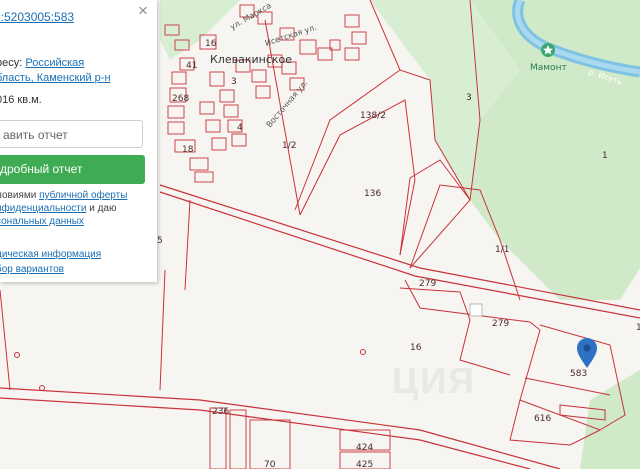 Image resolution: width=640 pixels, height=469 pixels. What do you see at coordinates (240, 128) in the screenshot?
I see `plot-label: 4` at bounding box center [240, 128].